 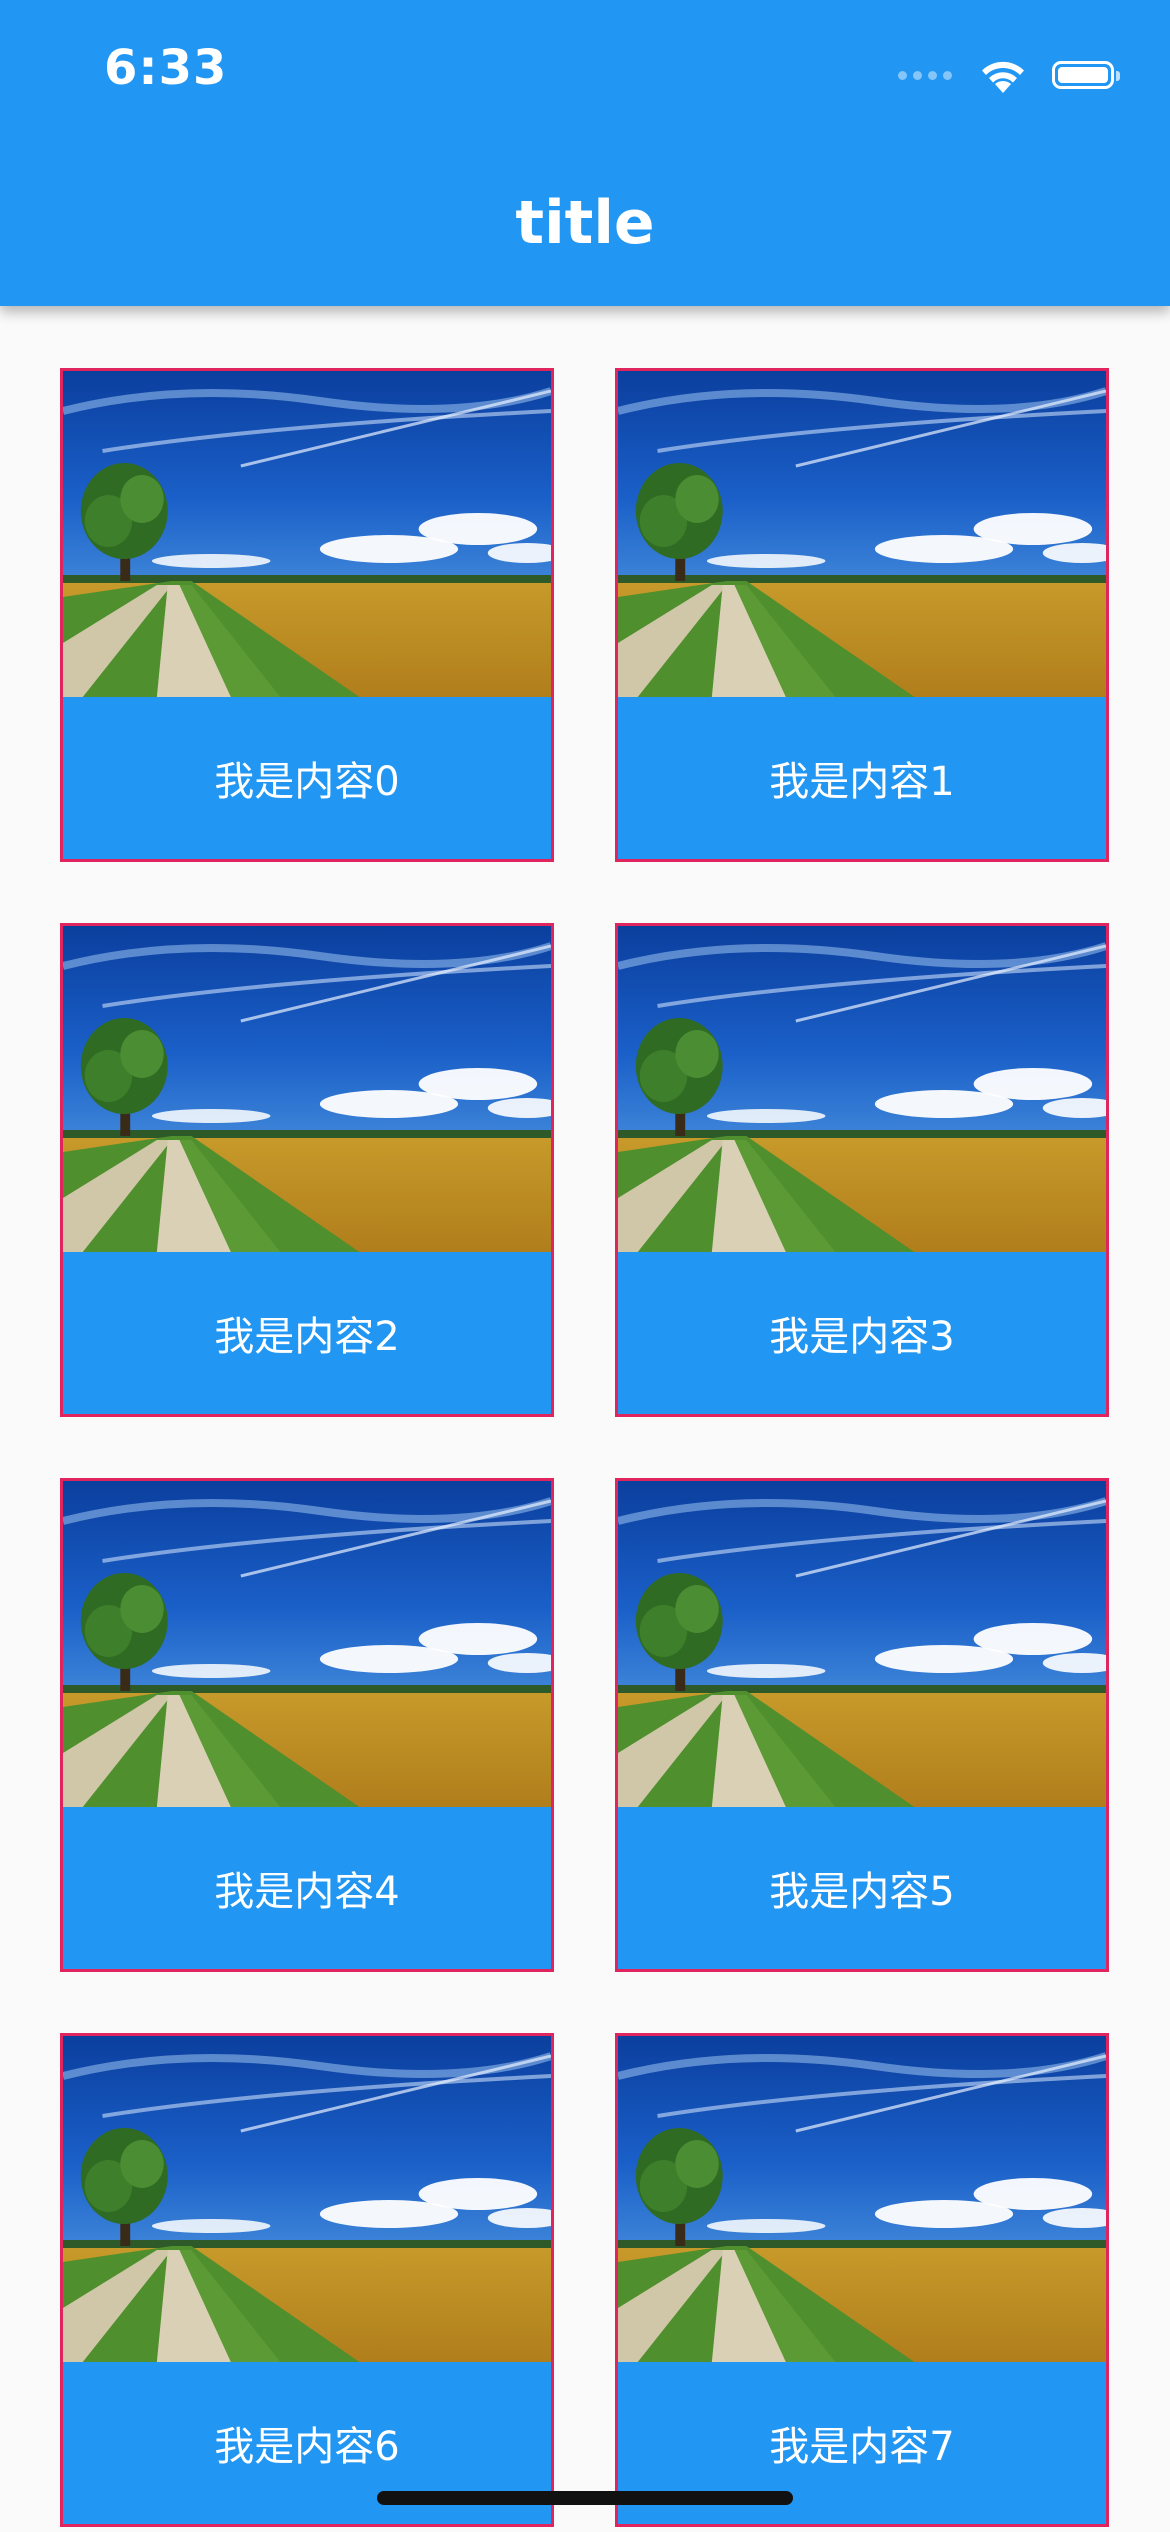 I want to click on page-title: title, so click(x=585, y=223).